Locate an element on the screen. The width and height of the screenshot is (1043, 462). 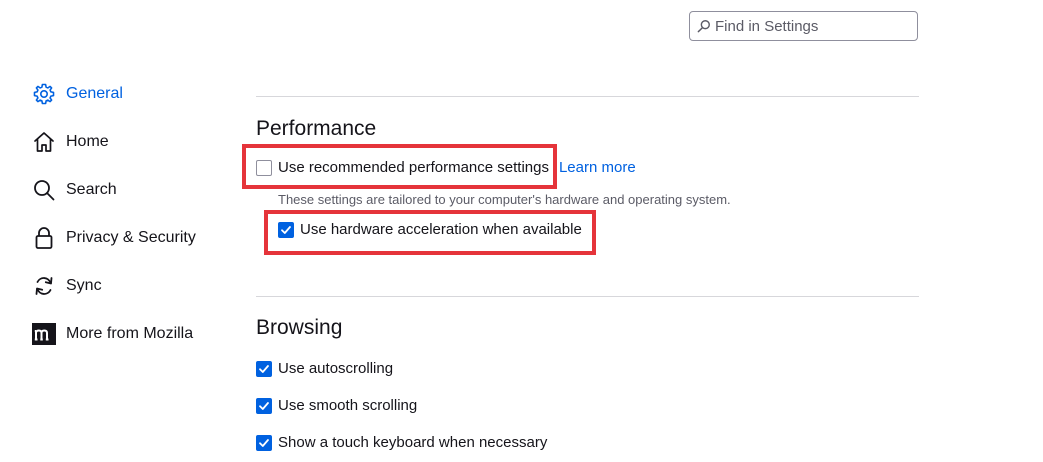
touch-keyboard-label: Show a touch keyboard when necessary is located at coordinates (412, 442).